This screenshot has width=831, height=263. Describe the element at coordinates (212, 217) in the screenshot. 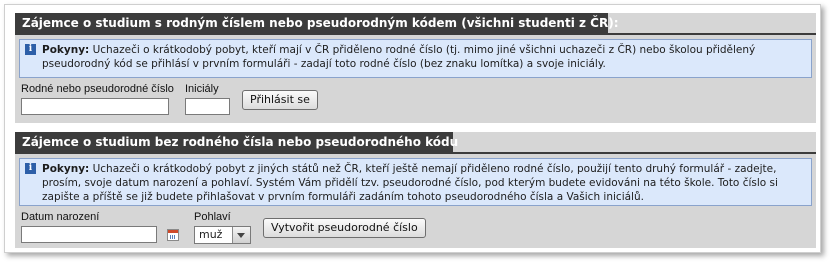

I see `gender-label: Pohlaví` at that location.